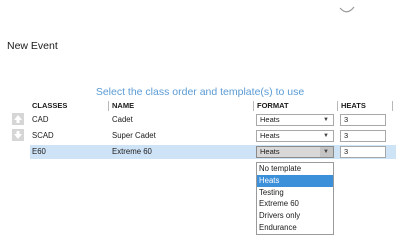 This screenshot has height=242, width=400. What do you see at coordinates (295, 204) in the screenshot?
I see `dropdown-option-extreme-60: Extreme 60` at bounding box center [295, 204].